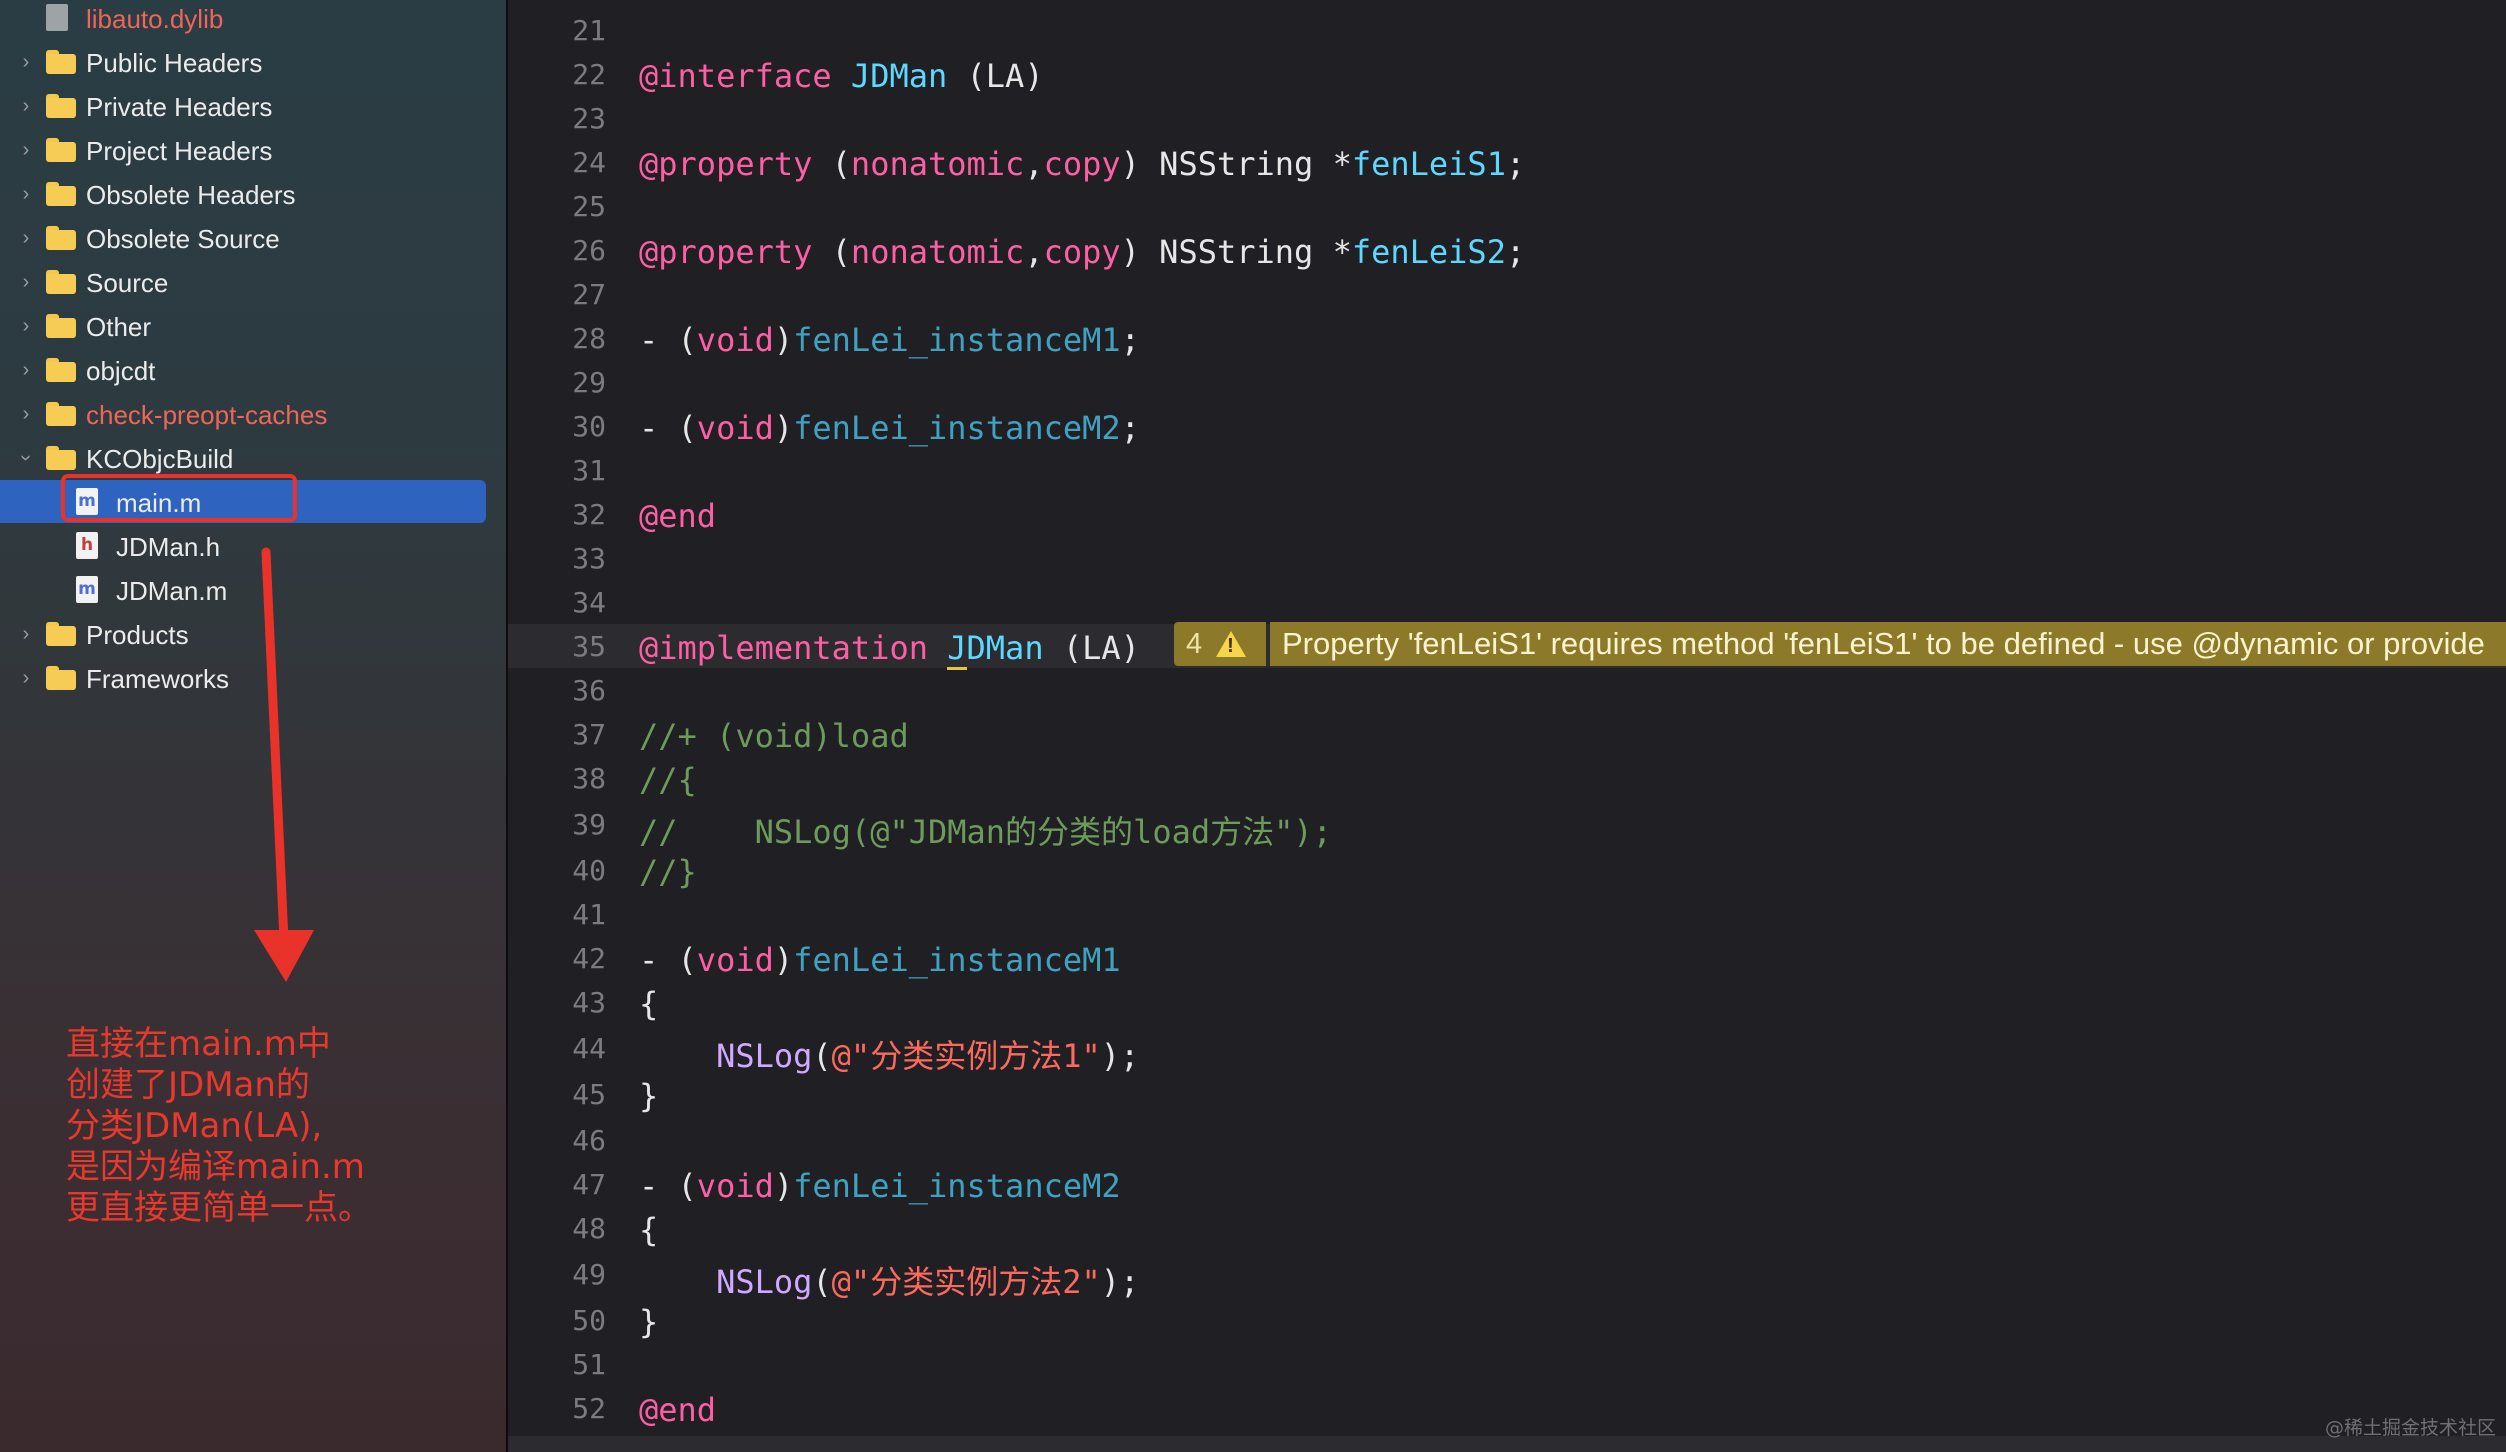 The image size is (2506, 1452). Describe the element at coordinates (589, 1094) in the screenshot. I see `line-number: 45` at that location.